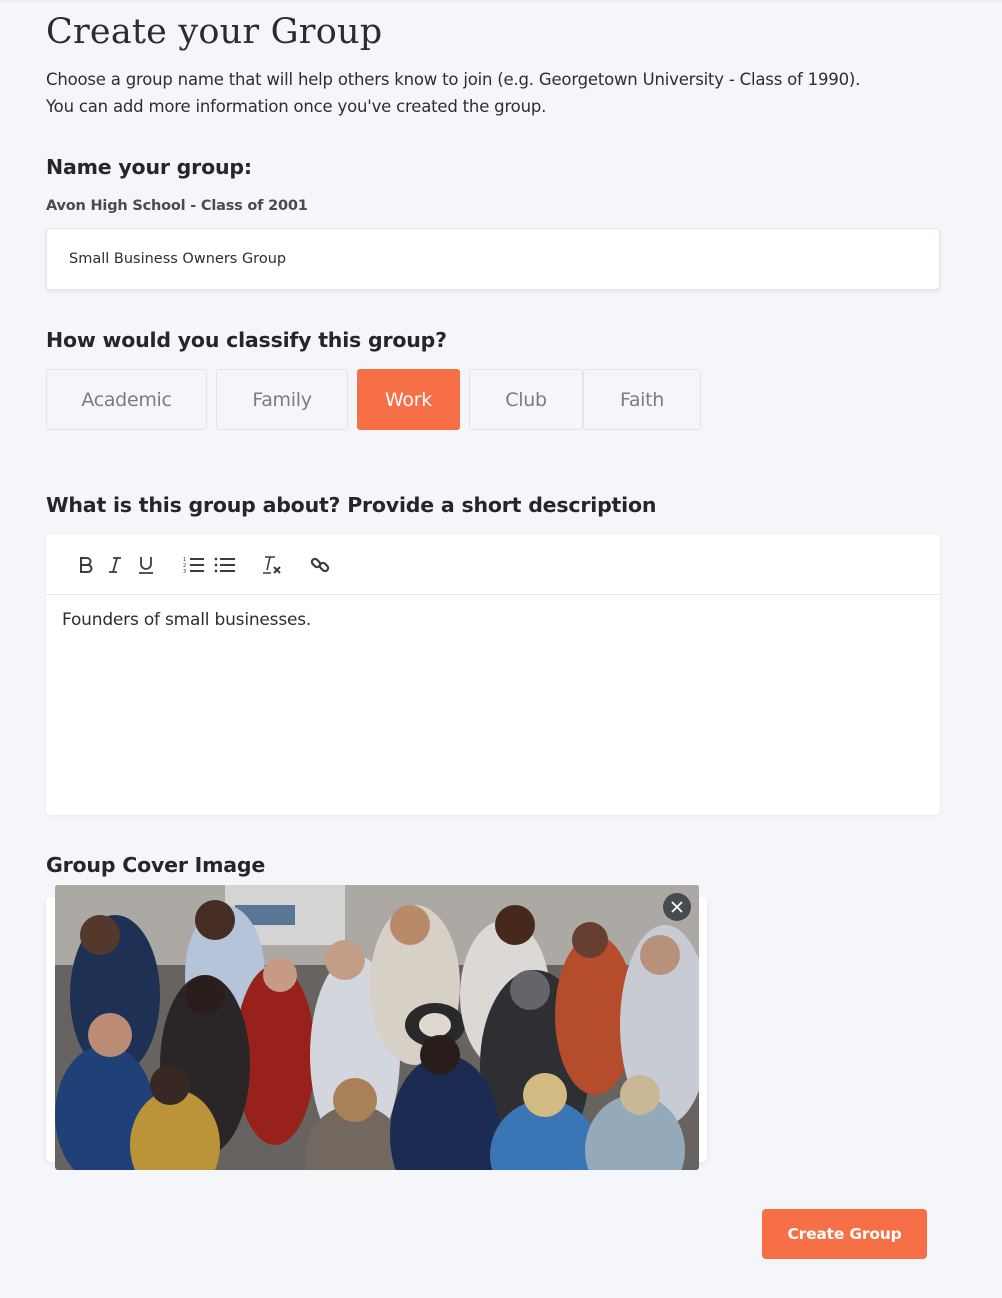  What do you see at coordinates (408, 399) in the screenshot?
I see `classification-option-work: Work` at bounding box center [408, 399].